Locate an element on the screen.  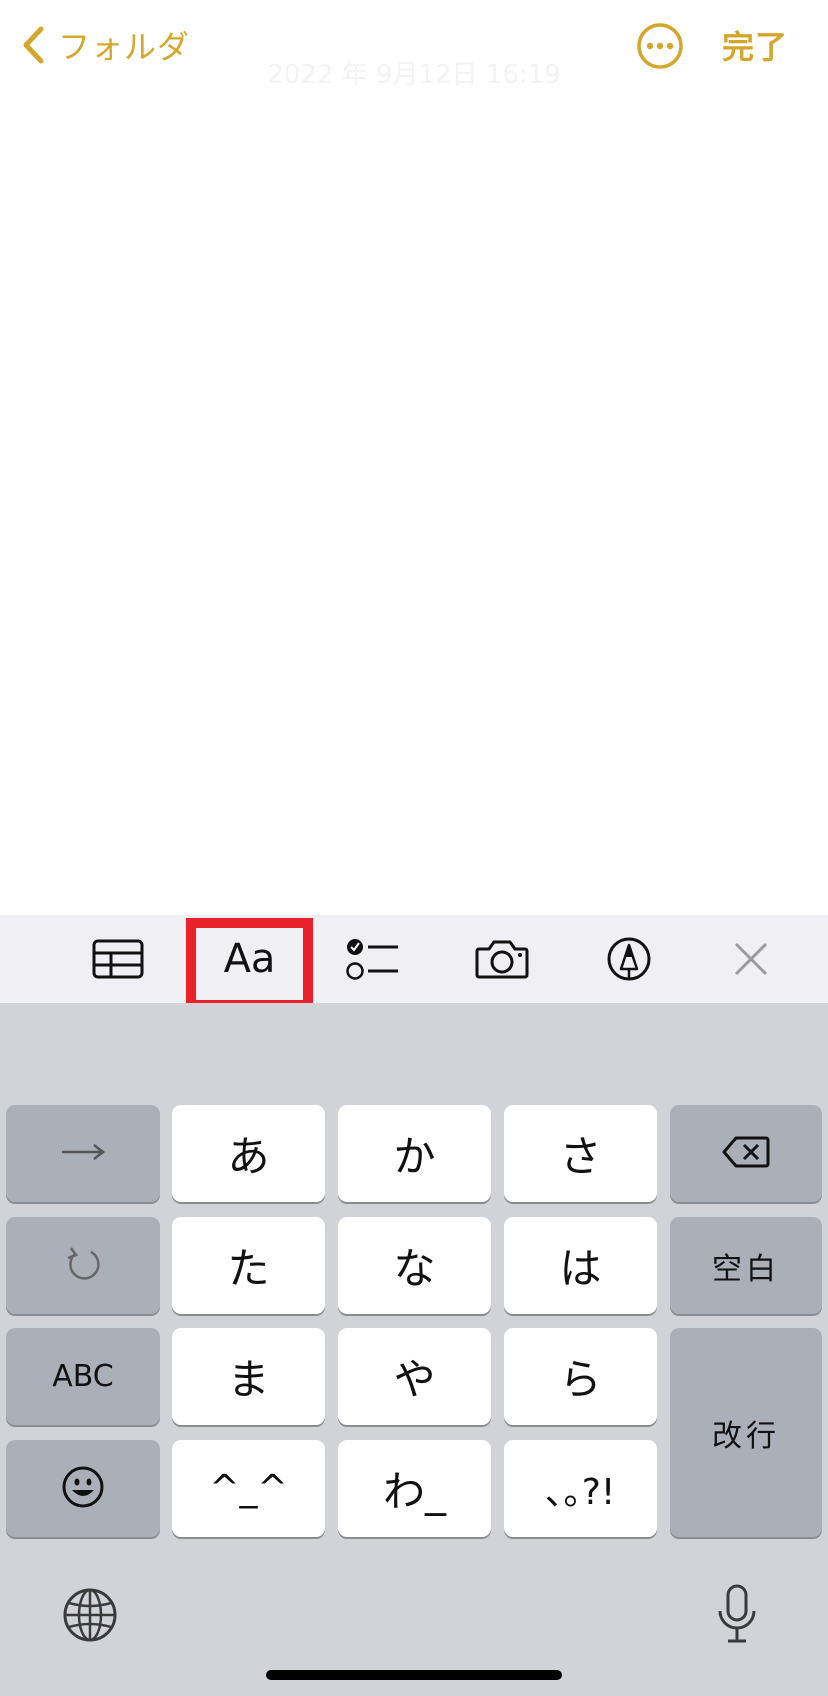
abc-key: ABC is located at coordinates (83, 1376).